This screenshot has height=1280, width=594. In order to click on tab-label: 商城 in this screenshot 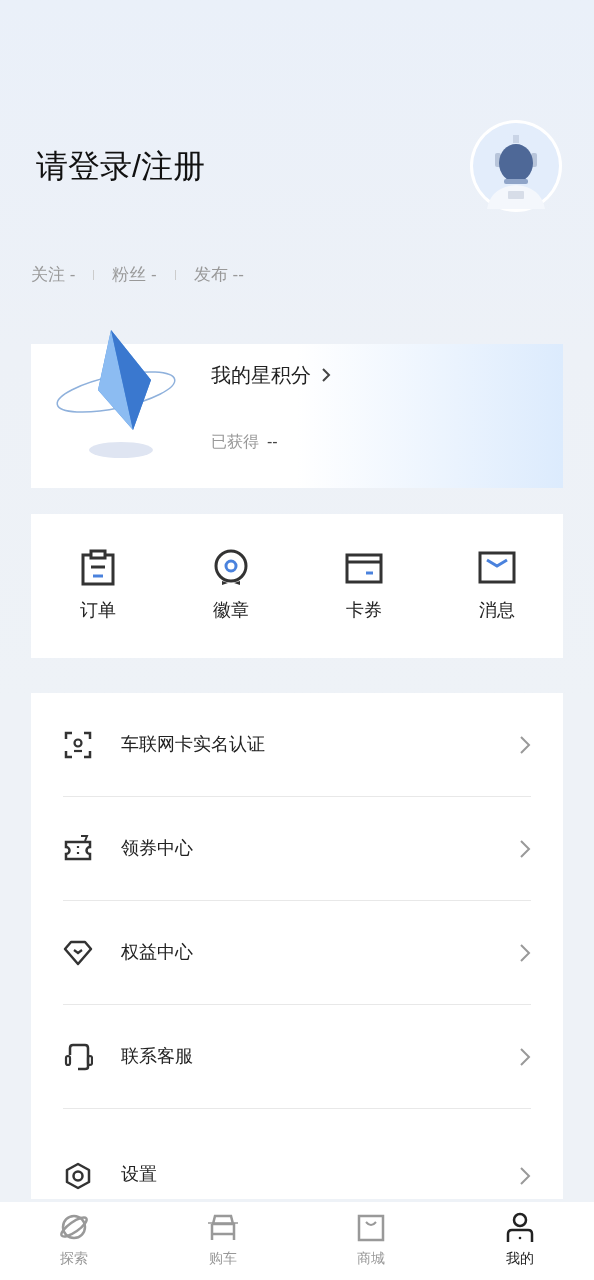, I will do `click(371, 1258)`.